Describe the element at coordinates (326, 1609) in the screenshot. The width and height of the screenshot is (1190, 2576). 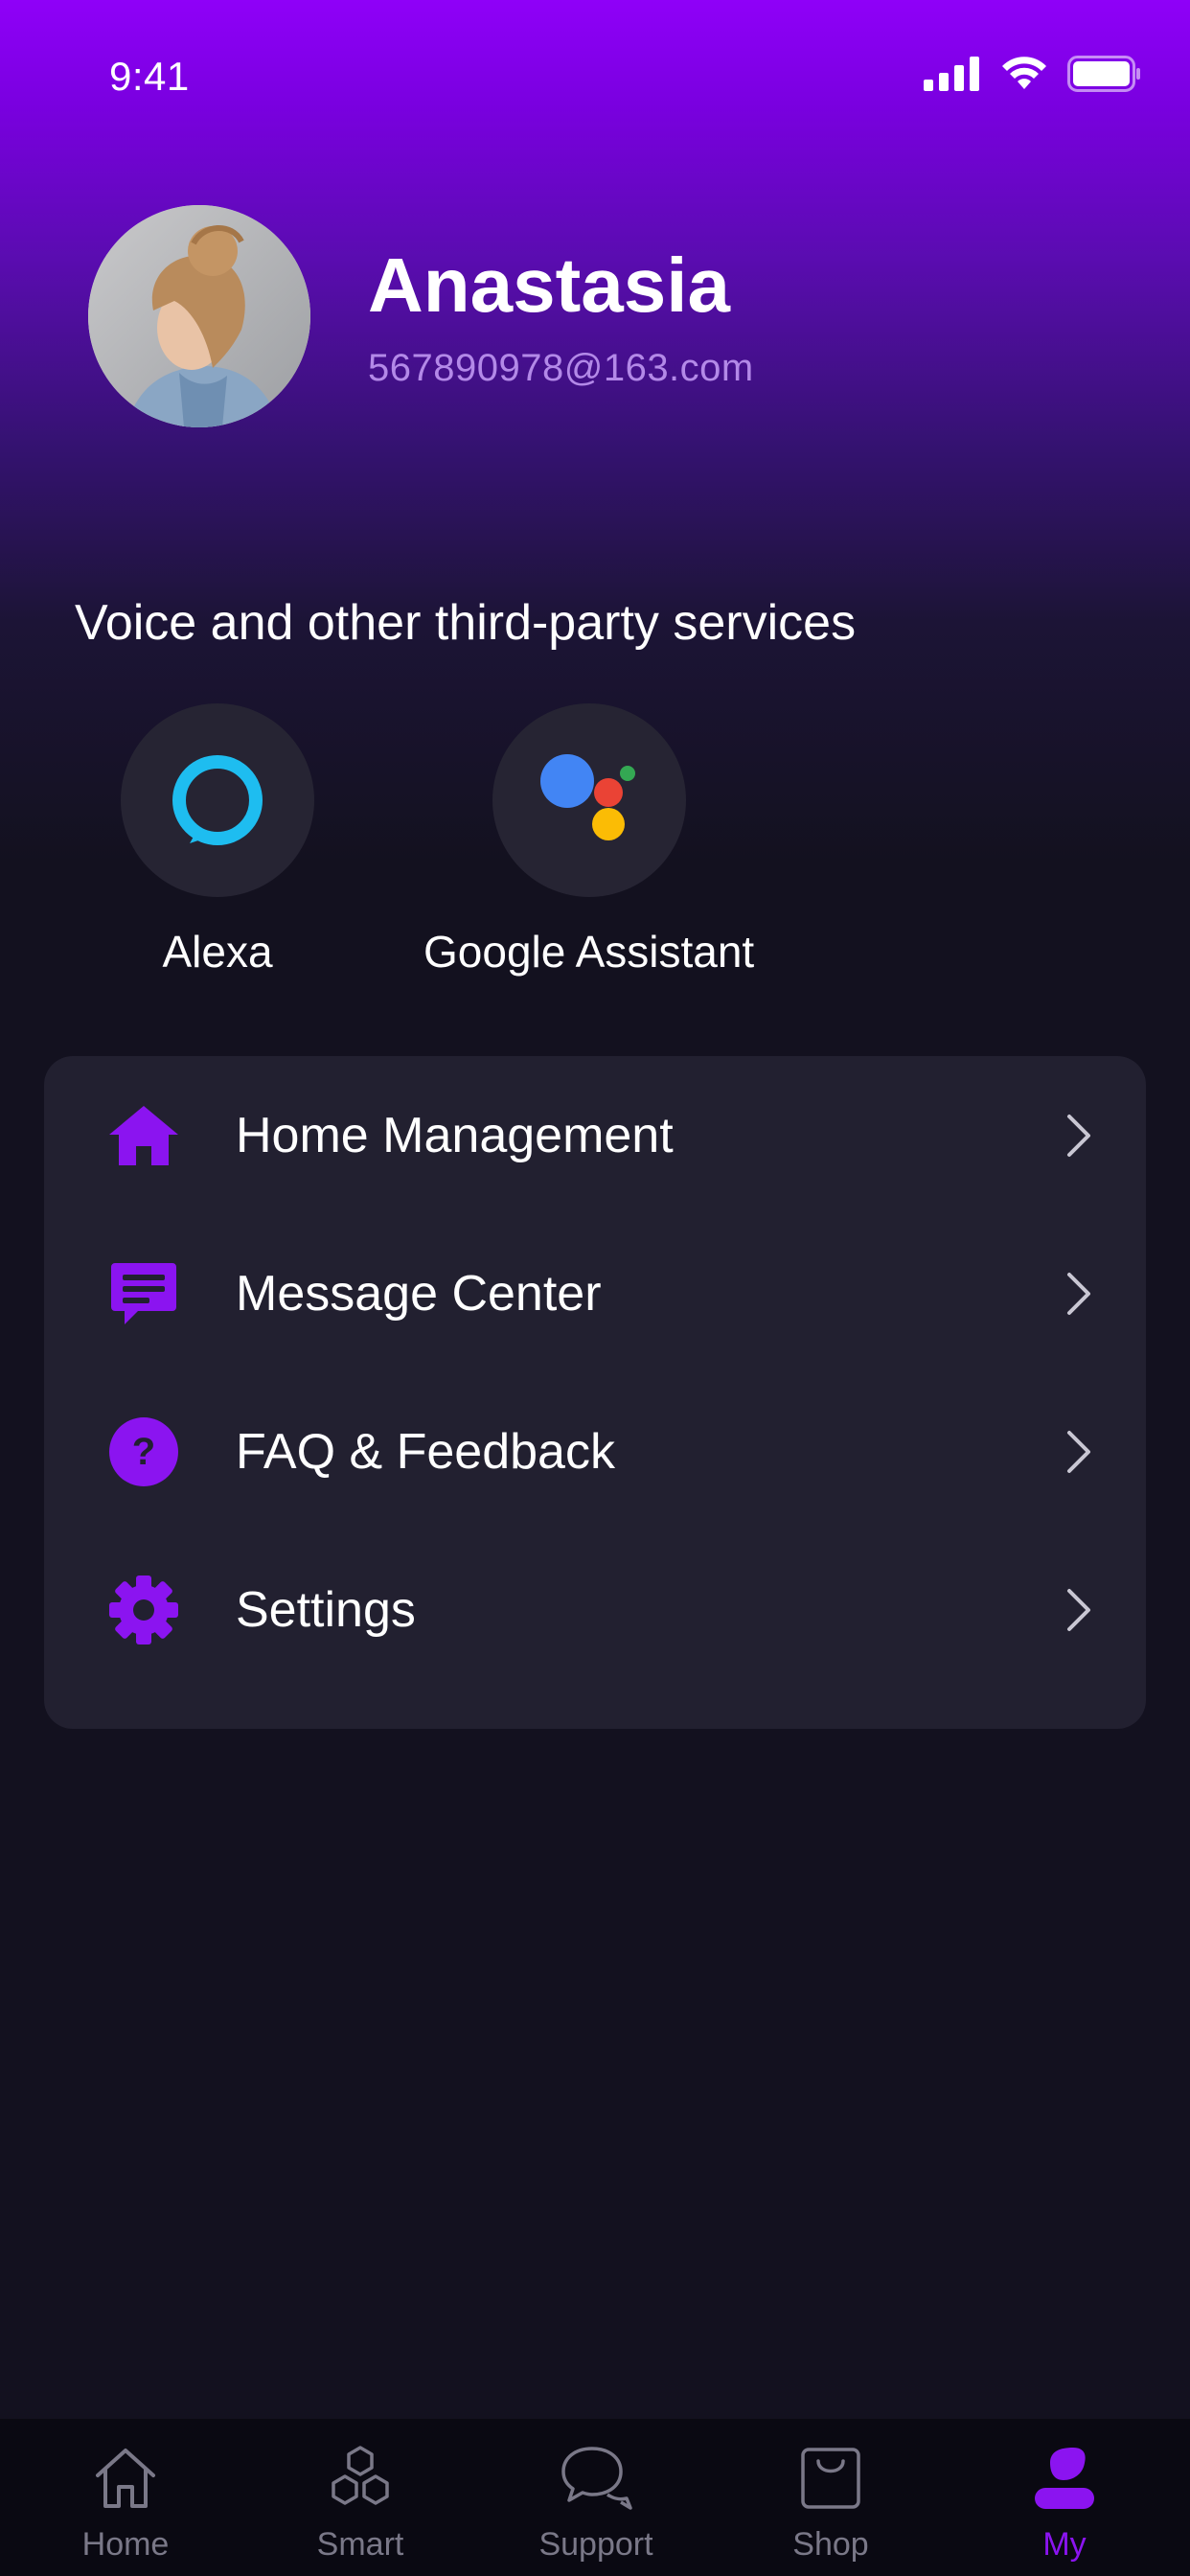
I see `menu-label-settings: Settings` at that location.